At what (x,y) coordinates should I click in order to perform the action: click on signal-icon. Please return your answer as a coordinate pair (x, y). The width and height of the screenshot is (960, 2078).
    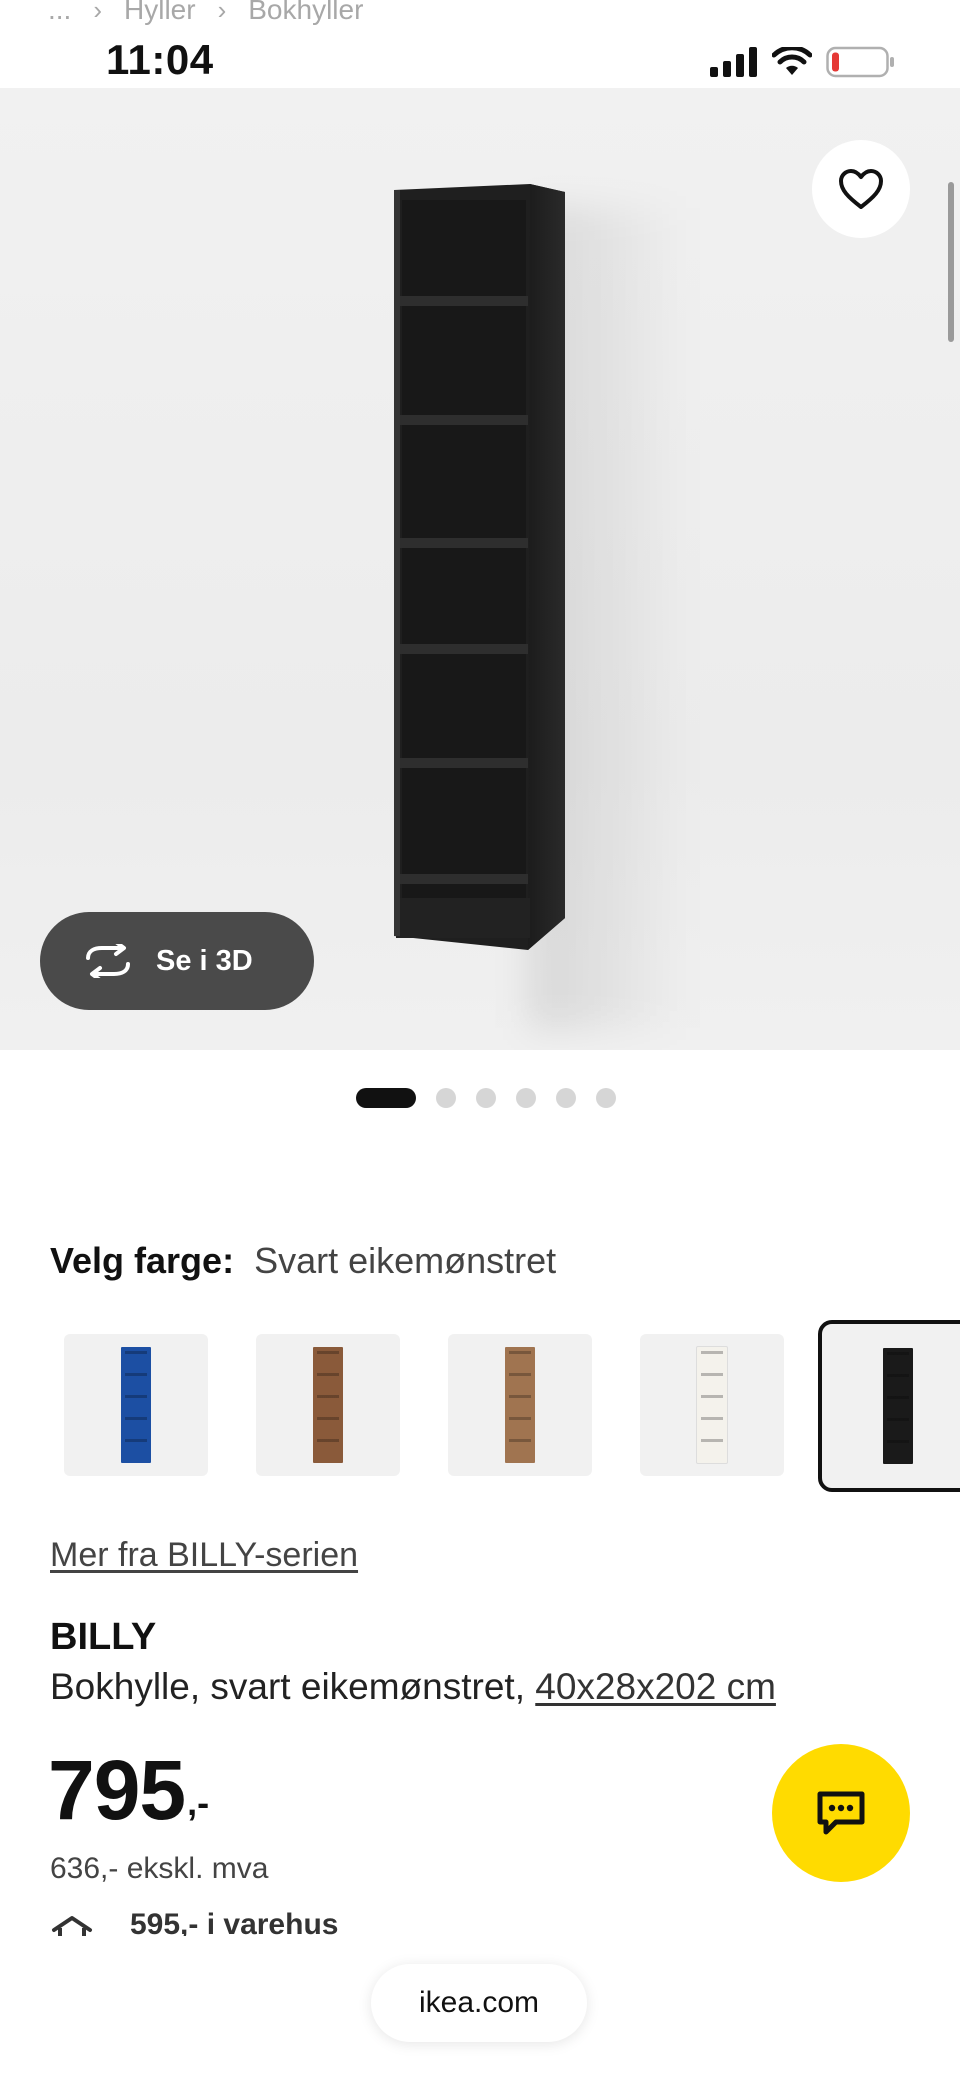
    Looking at the image, I should click on (733, 62).